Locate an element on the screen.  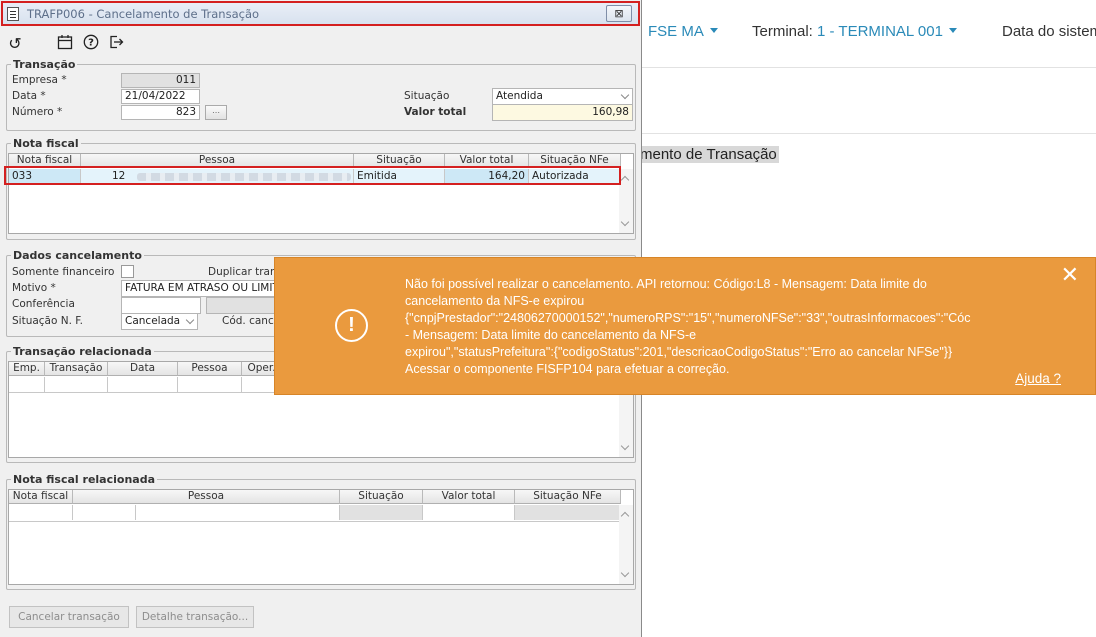
dialog-close-button: ⊠ is located at coordinates (619, 13).